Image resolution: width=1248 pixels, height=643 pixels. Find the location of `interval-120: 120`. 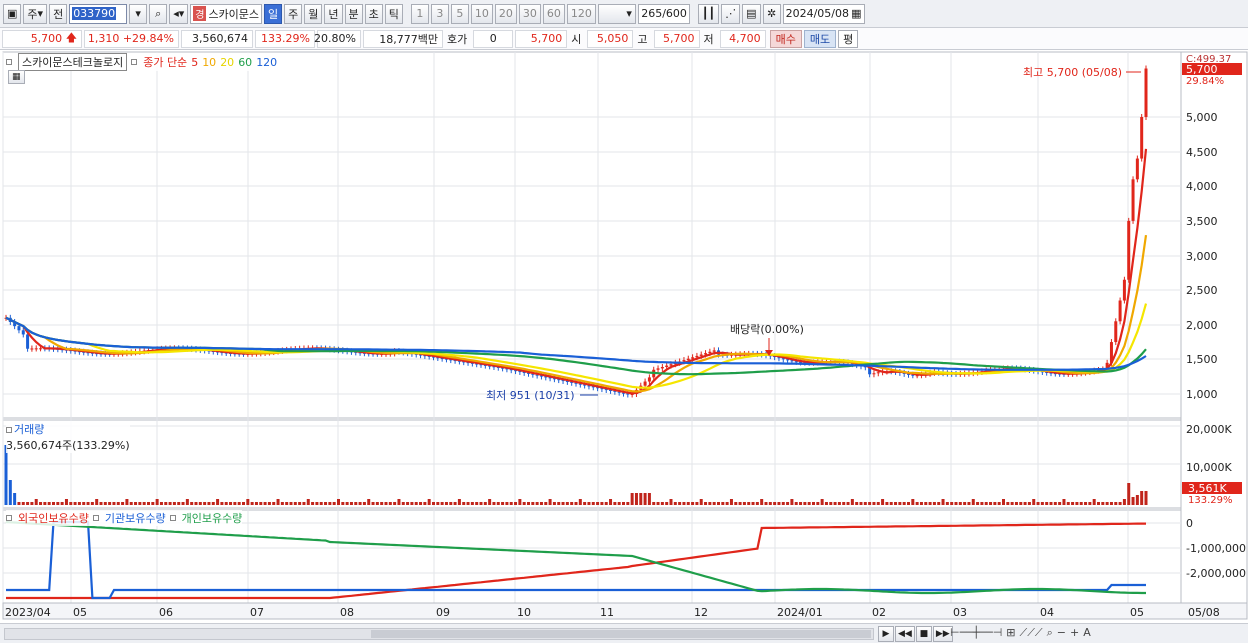

interval-120: 120 is located at coordinates (581, 13).